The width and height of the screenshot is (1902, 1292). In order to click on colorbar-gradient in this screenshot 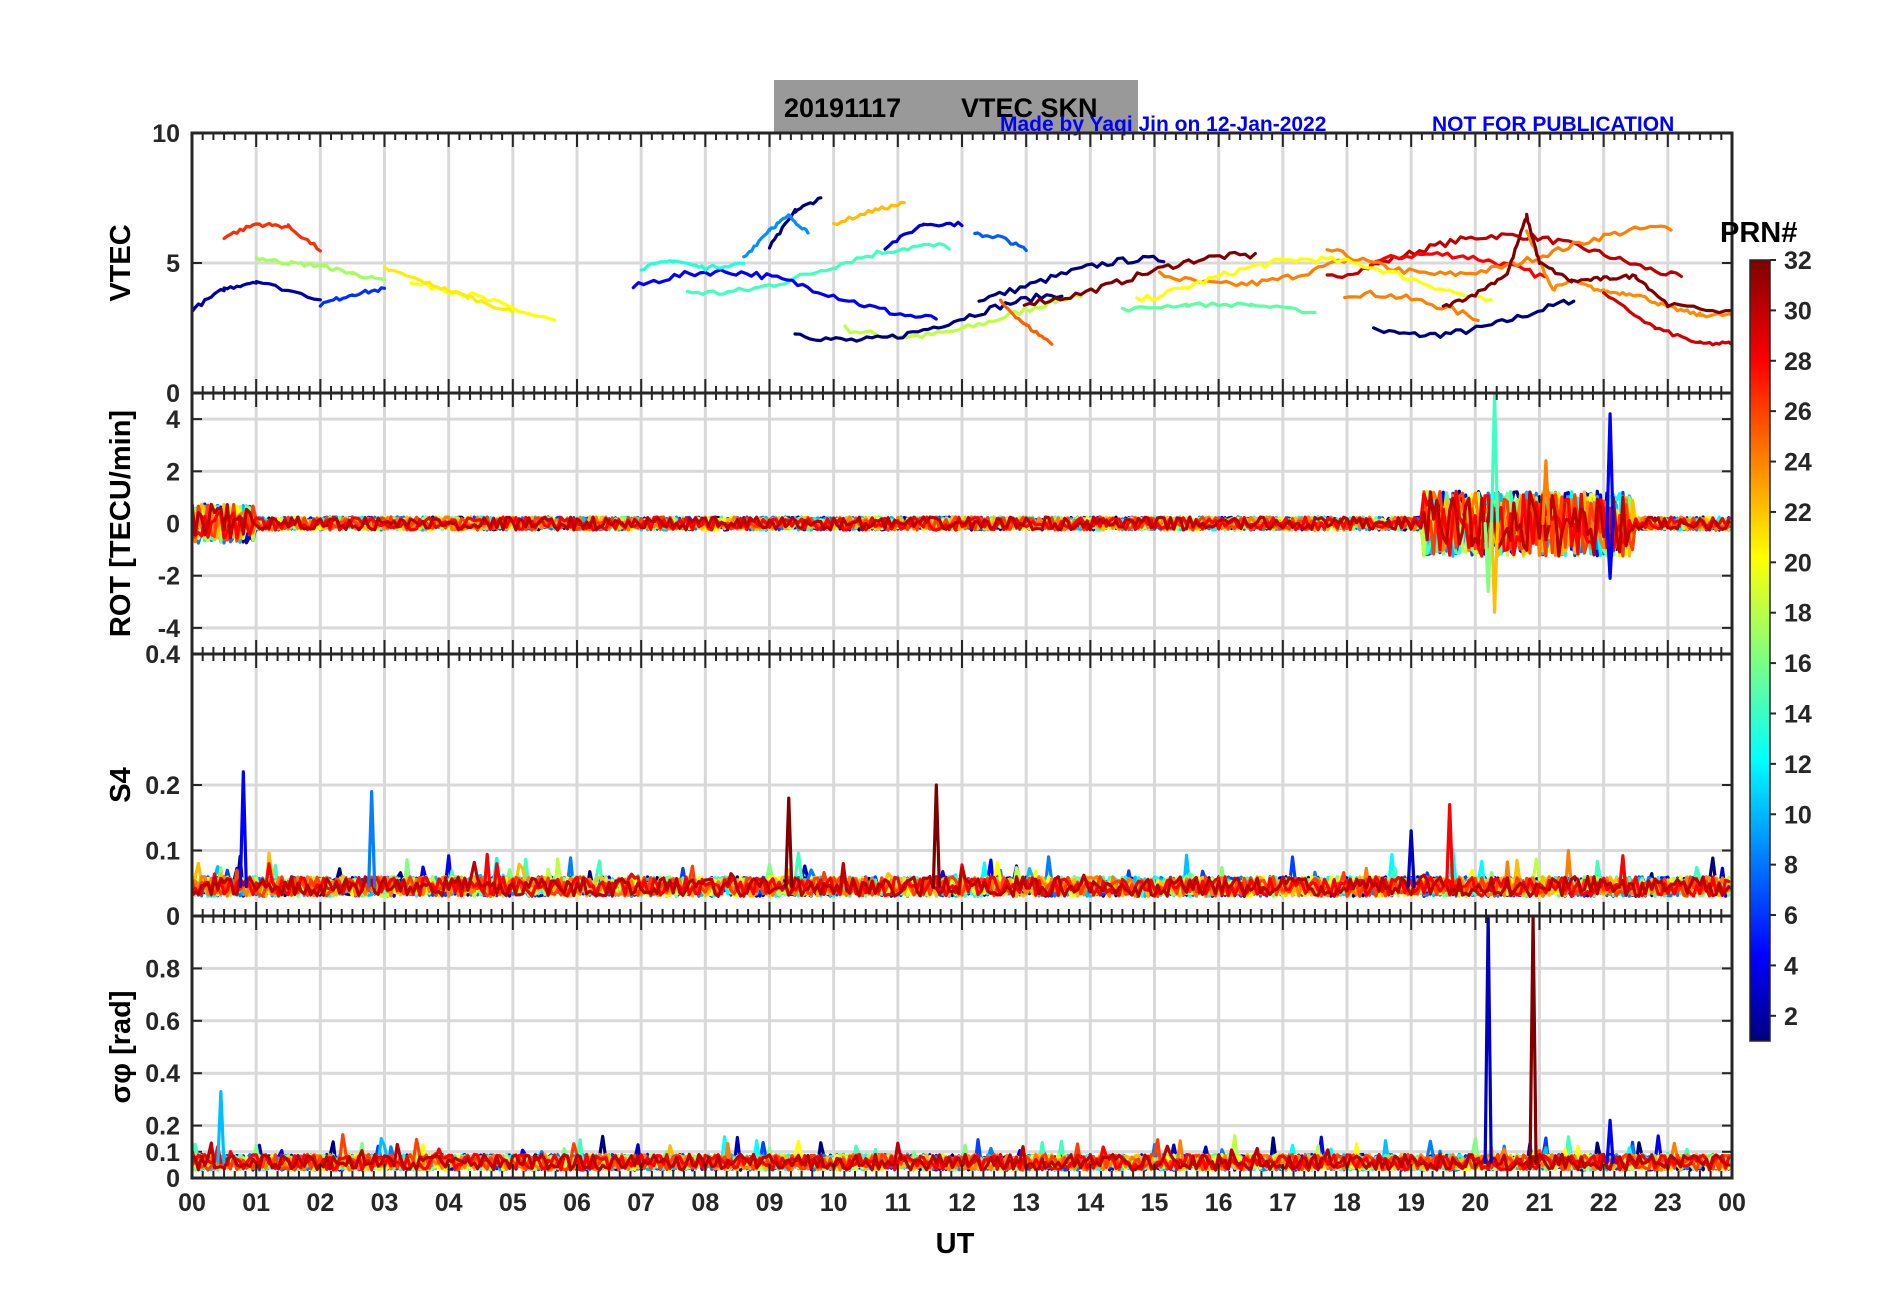, I will do `click(1760, 650)`.